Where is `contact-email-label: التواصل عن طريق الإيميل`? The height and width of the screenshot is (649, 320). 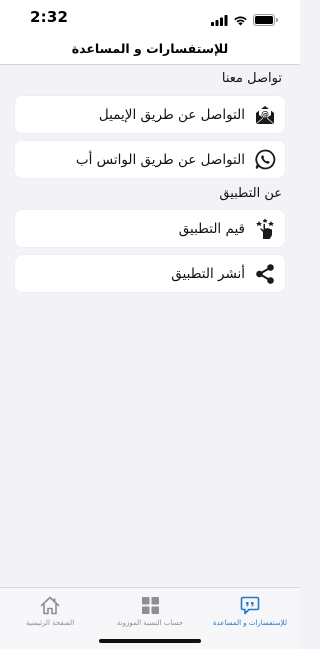
contact-email-label: التواصل عن طريق الإيميل is located at coordinates (171, 114).